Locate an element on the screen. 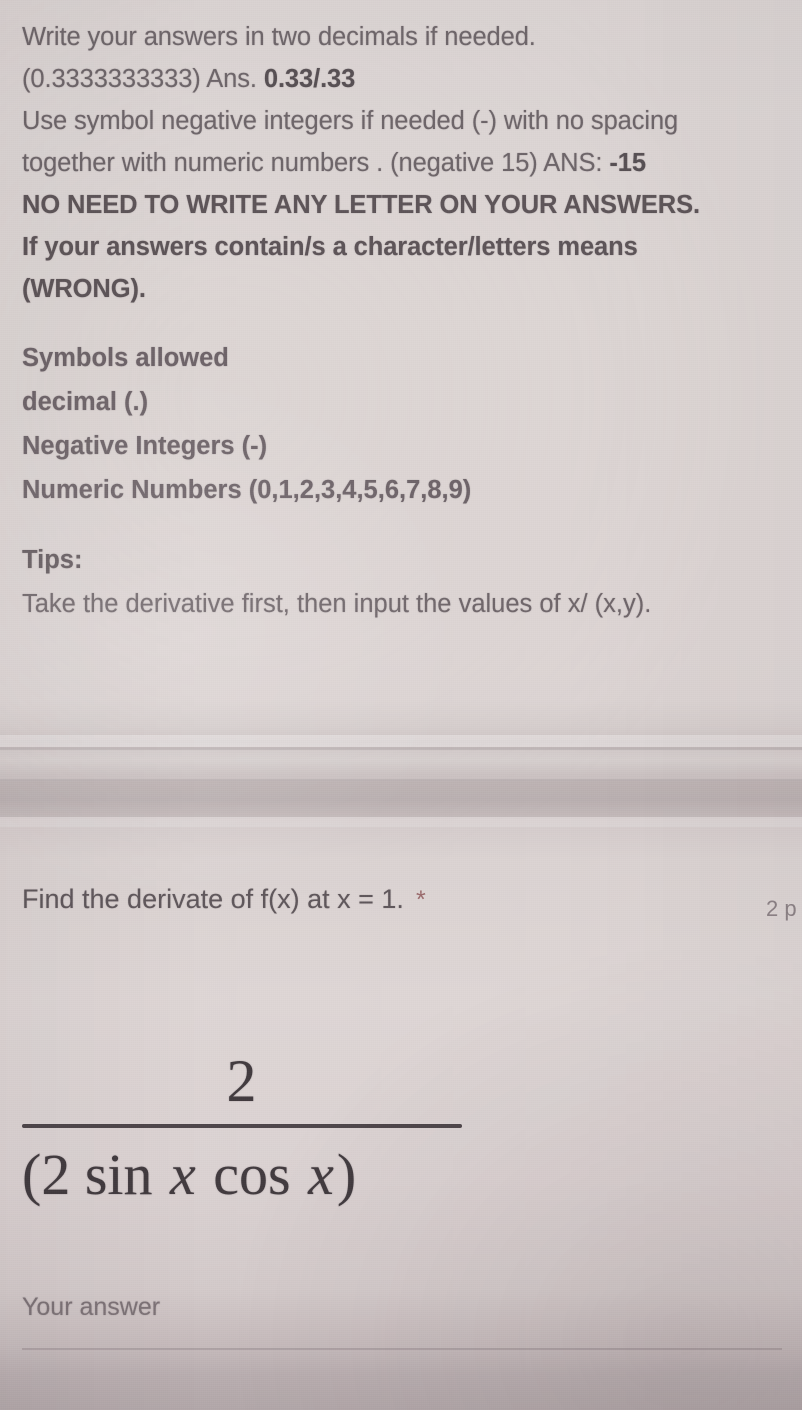  formula-denominator-mid: cos is located at coordinates (252, 1174).